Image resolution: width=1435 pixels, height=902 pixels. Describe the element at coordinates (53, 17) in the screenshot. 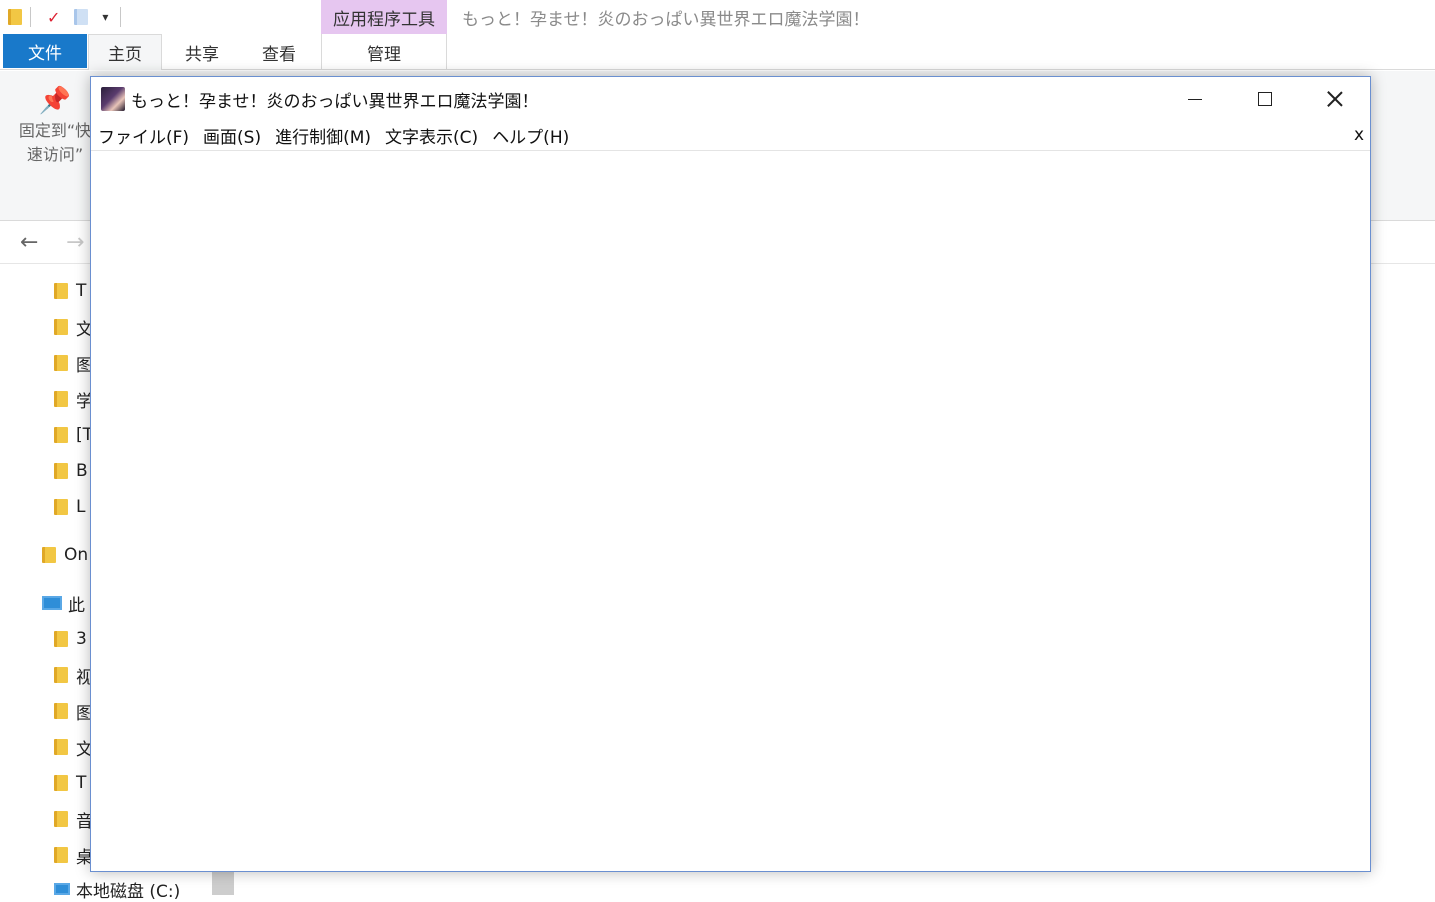

I see `properties-check-icon: ✓` at that location.